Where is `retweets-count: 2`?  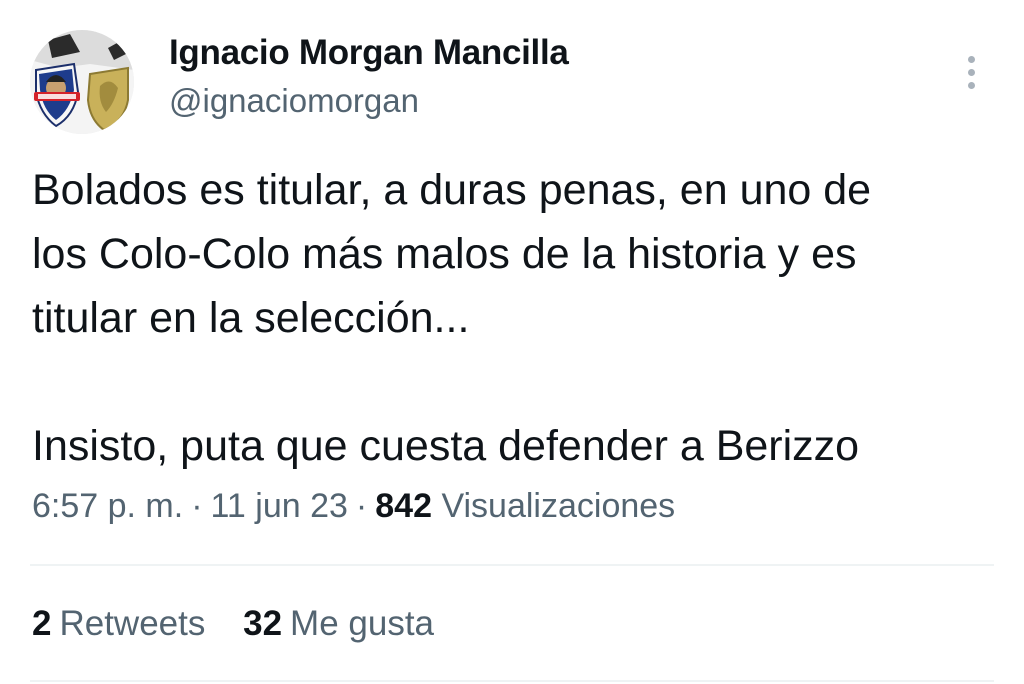 retweets-count: 2 is located at coordinates (42, 623).